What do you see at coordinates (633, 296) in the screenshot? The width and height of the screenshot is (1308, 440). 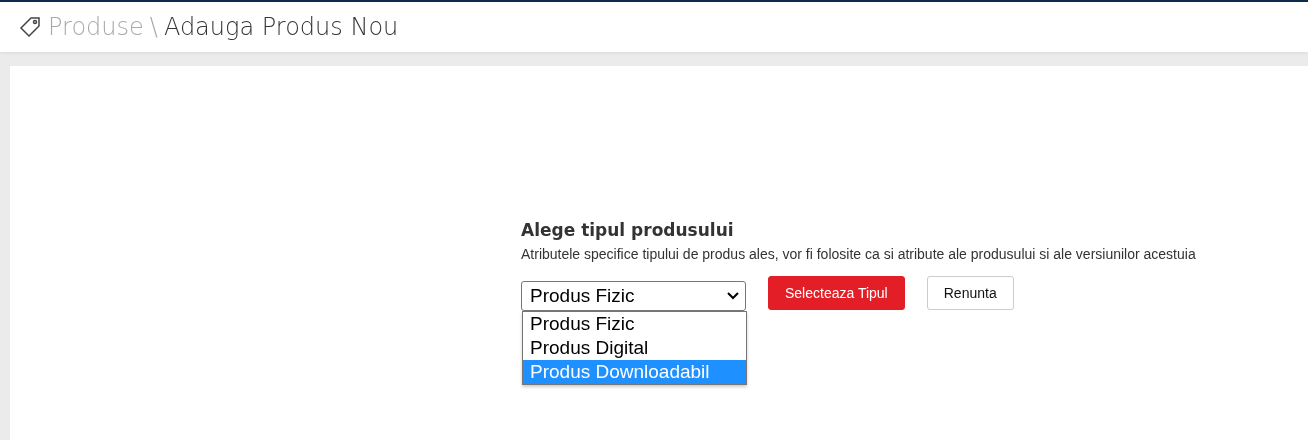 I see `product-type-select: Produs Fizic` at bounding box center [633, 296].